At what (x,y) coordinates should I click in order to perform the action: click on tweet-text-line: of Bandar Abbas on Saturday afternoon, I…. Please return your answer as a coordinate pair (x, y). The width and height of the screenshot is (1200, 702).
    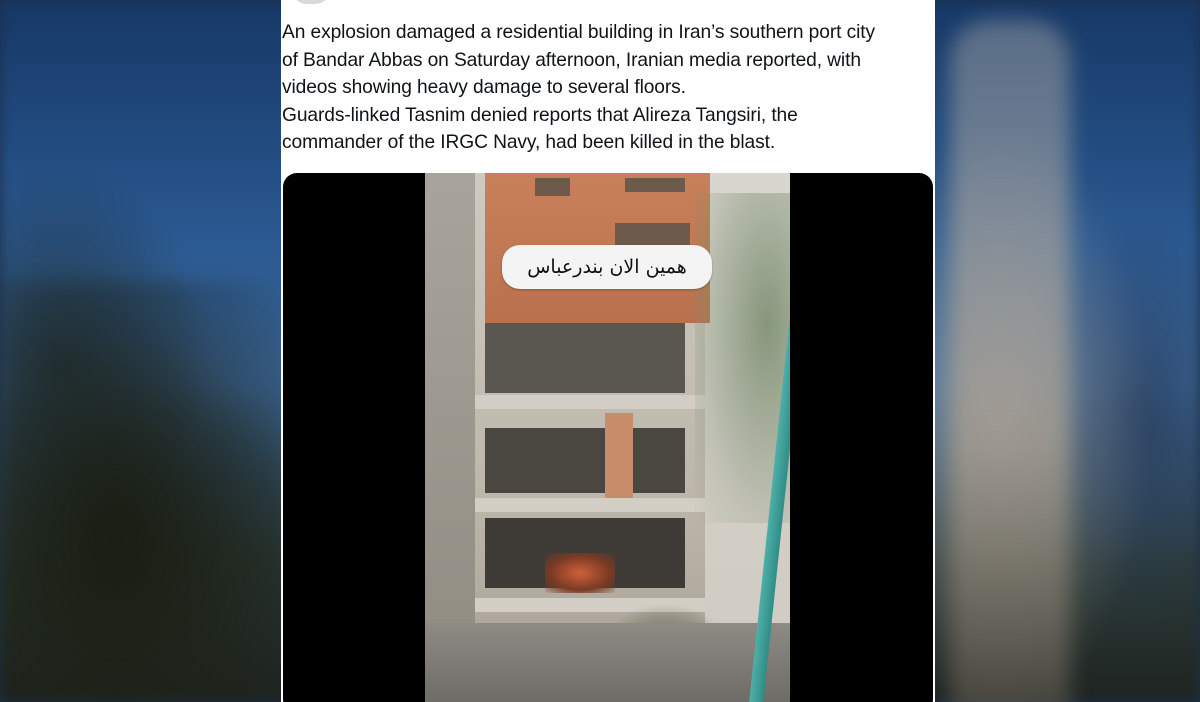
    Looking at the image, I should click on (571, 60).